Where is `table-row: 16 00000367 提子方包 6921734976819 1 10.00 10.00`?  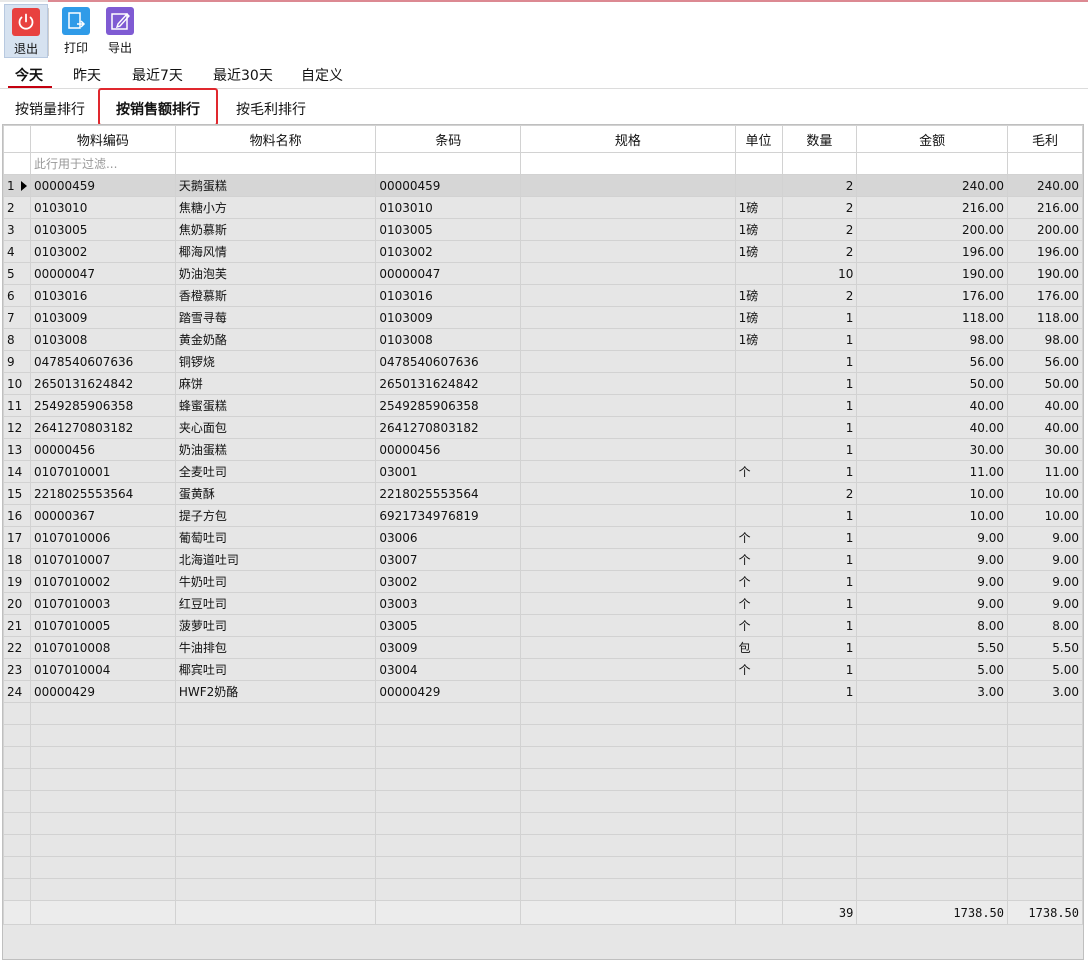
table-row: 16 00000367 提子方包 6921734976819 1 10.00 10.00 is located at coordinates (543, 515).